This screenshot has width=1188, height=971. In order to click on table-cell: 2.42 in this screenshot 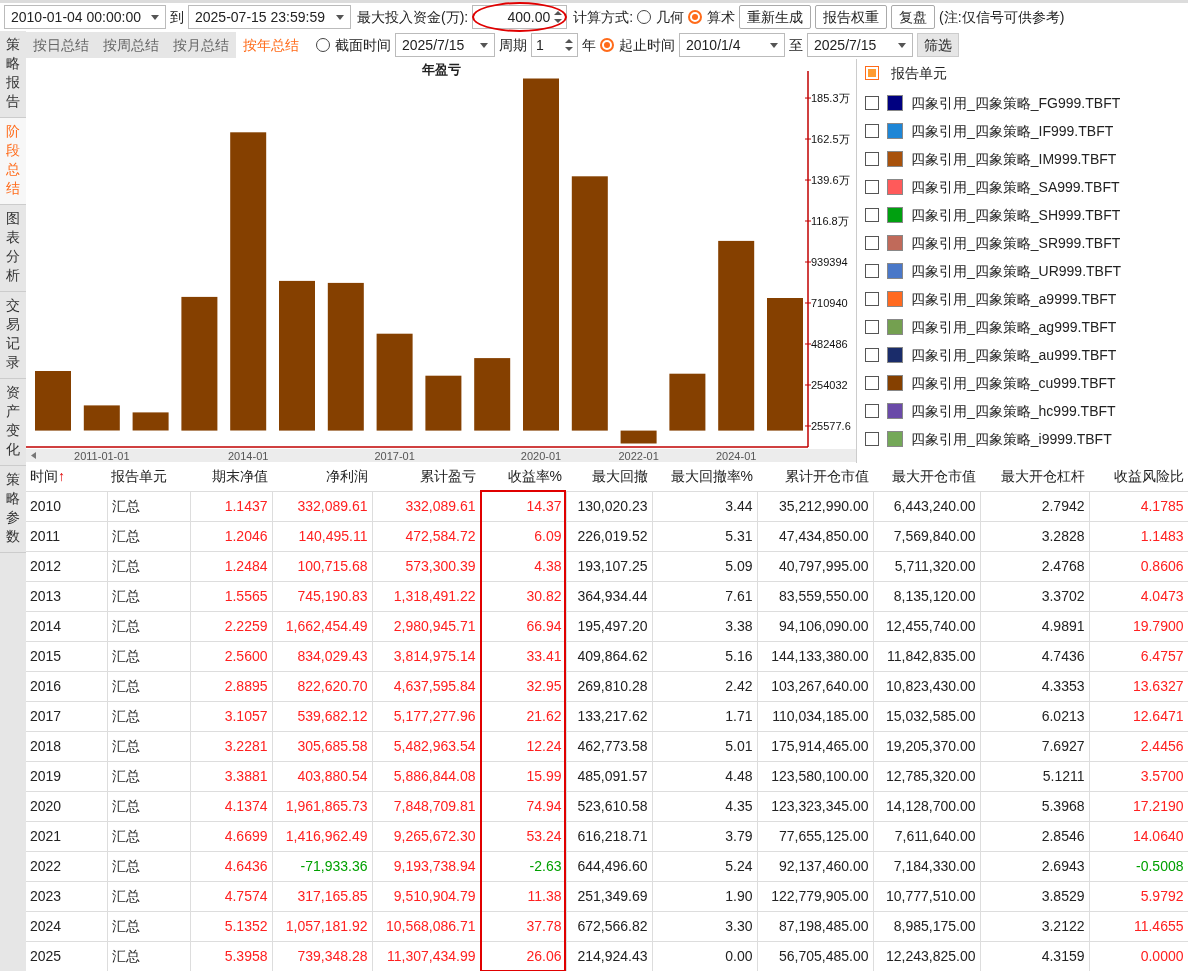, I will do `click(704, 686)`.